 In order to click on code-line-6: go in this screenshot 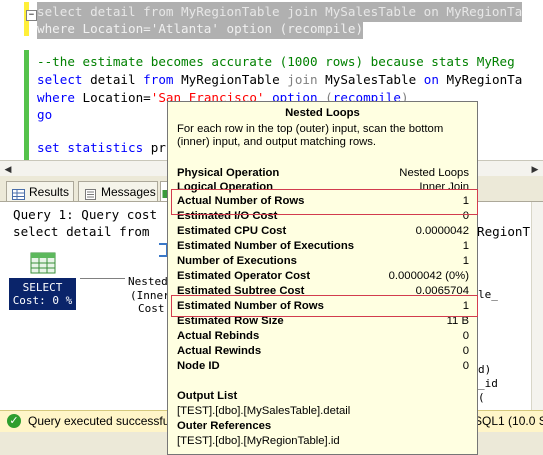, I will do `click(44, 115)`.